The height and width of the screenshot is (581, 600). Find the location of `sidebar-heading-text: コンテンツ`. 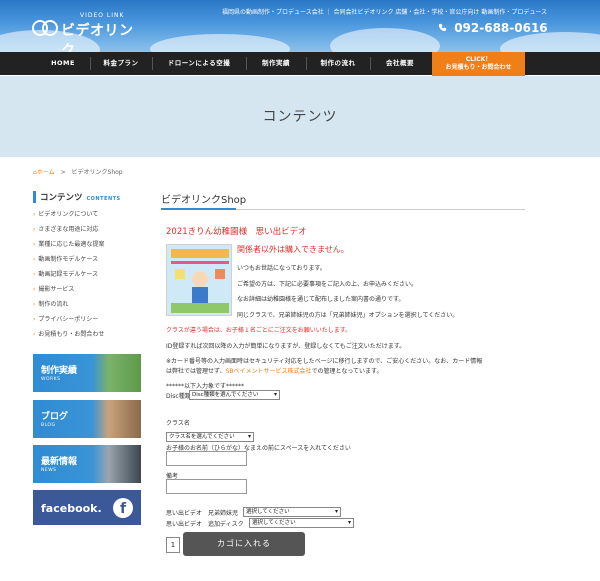

sidebar-heading-text: コンテンツ is located at coordinates (61, 198).